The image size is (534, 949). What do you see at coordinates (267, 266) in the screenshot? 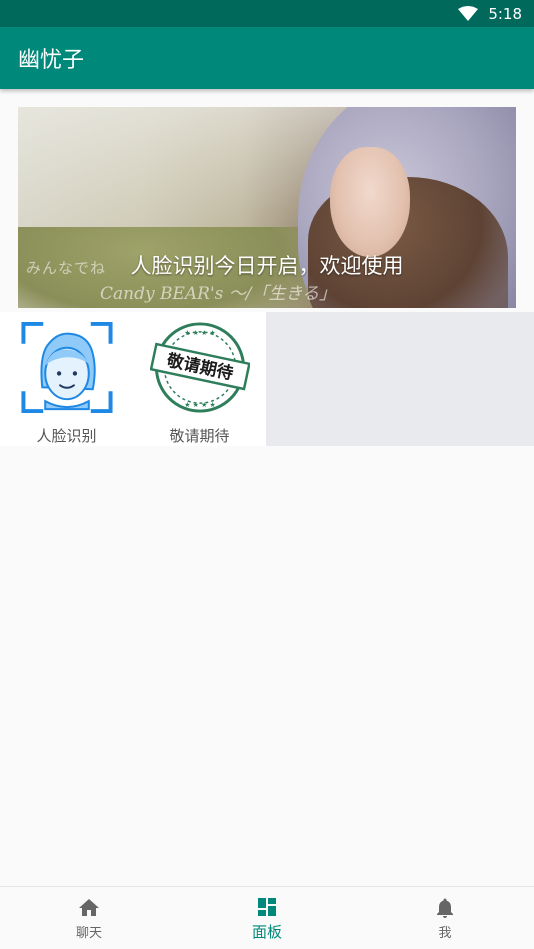
I see `banner-caption: 人脸识别今日开启，欢迎使用` at bounding box center [267, 266].